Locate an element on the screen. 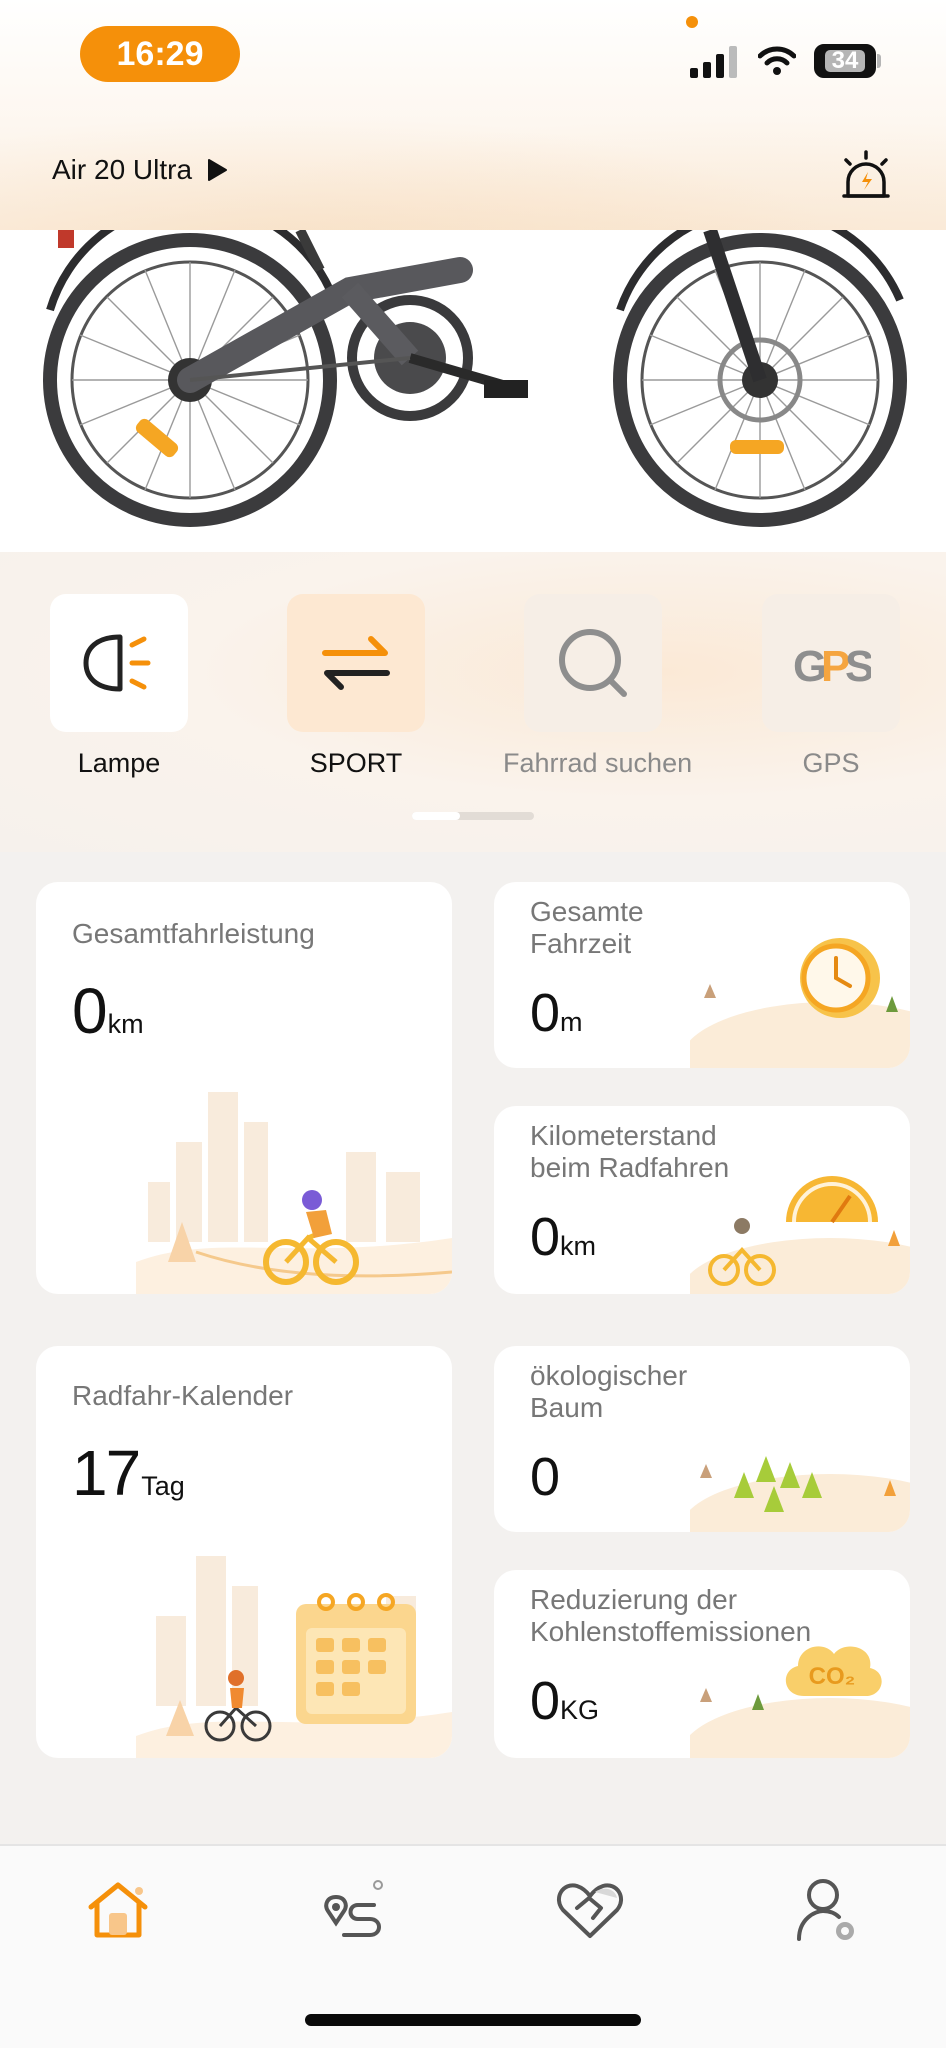 This screenshot has height=2048, width=946. title-line: Gesamte is located at coordinates (587, 911).